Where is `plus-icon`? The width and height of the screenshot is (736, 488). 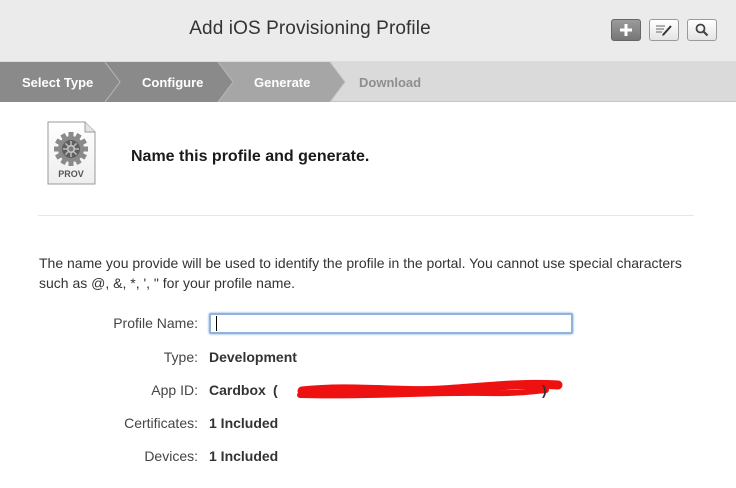 plus-icon is located at coordinates (626, 30).